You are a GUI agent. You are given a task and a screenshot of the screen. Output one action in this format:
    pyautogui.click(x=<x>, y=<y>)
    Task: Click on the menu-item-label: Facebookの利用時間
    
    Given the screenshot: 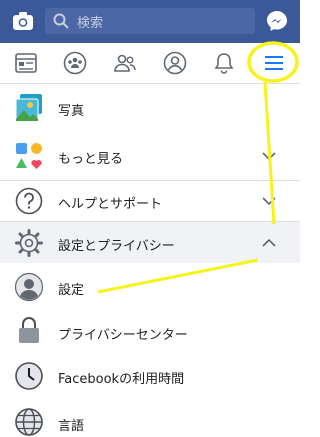 What is the action you would take?
    pyautogui.click(x=121, y=379)
    